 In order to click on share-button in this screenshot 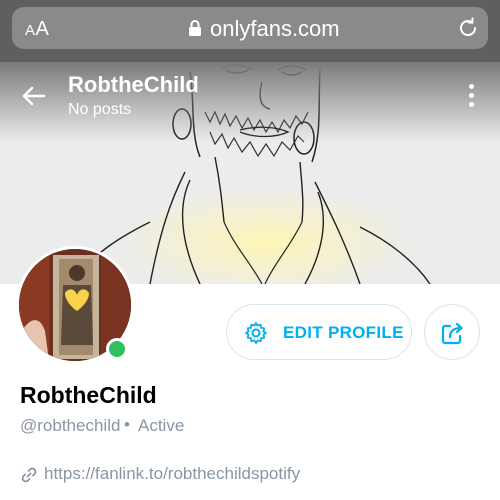, I will do `click(452, 332)`.